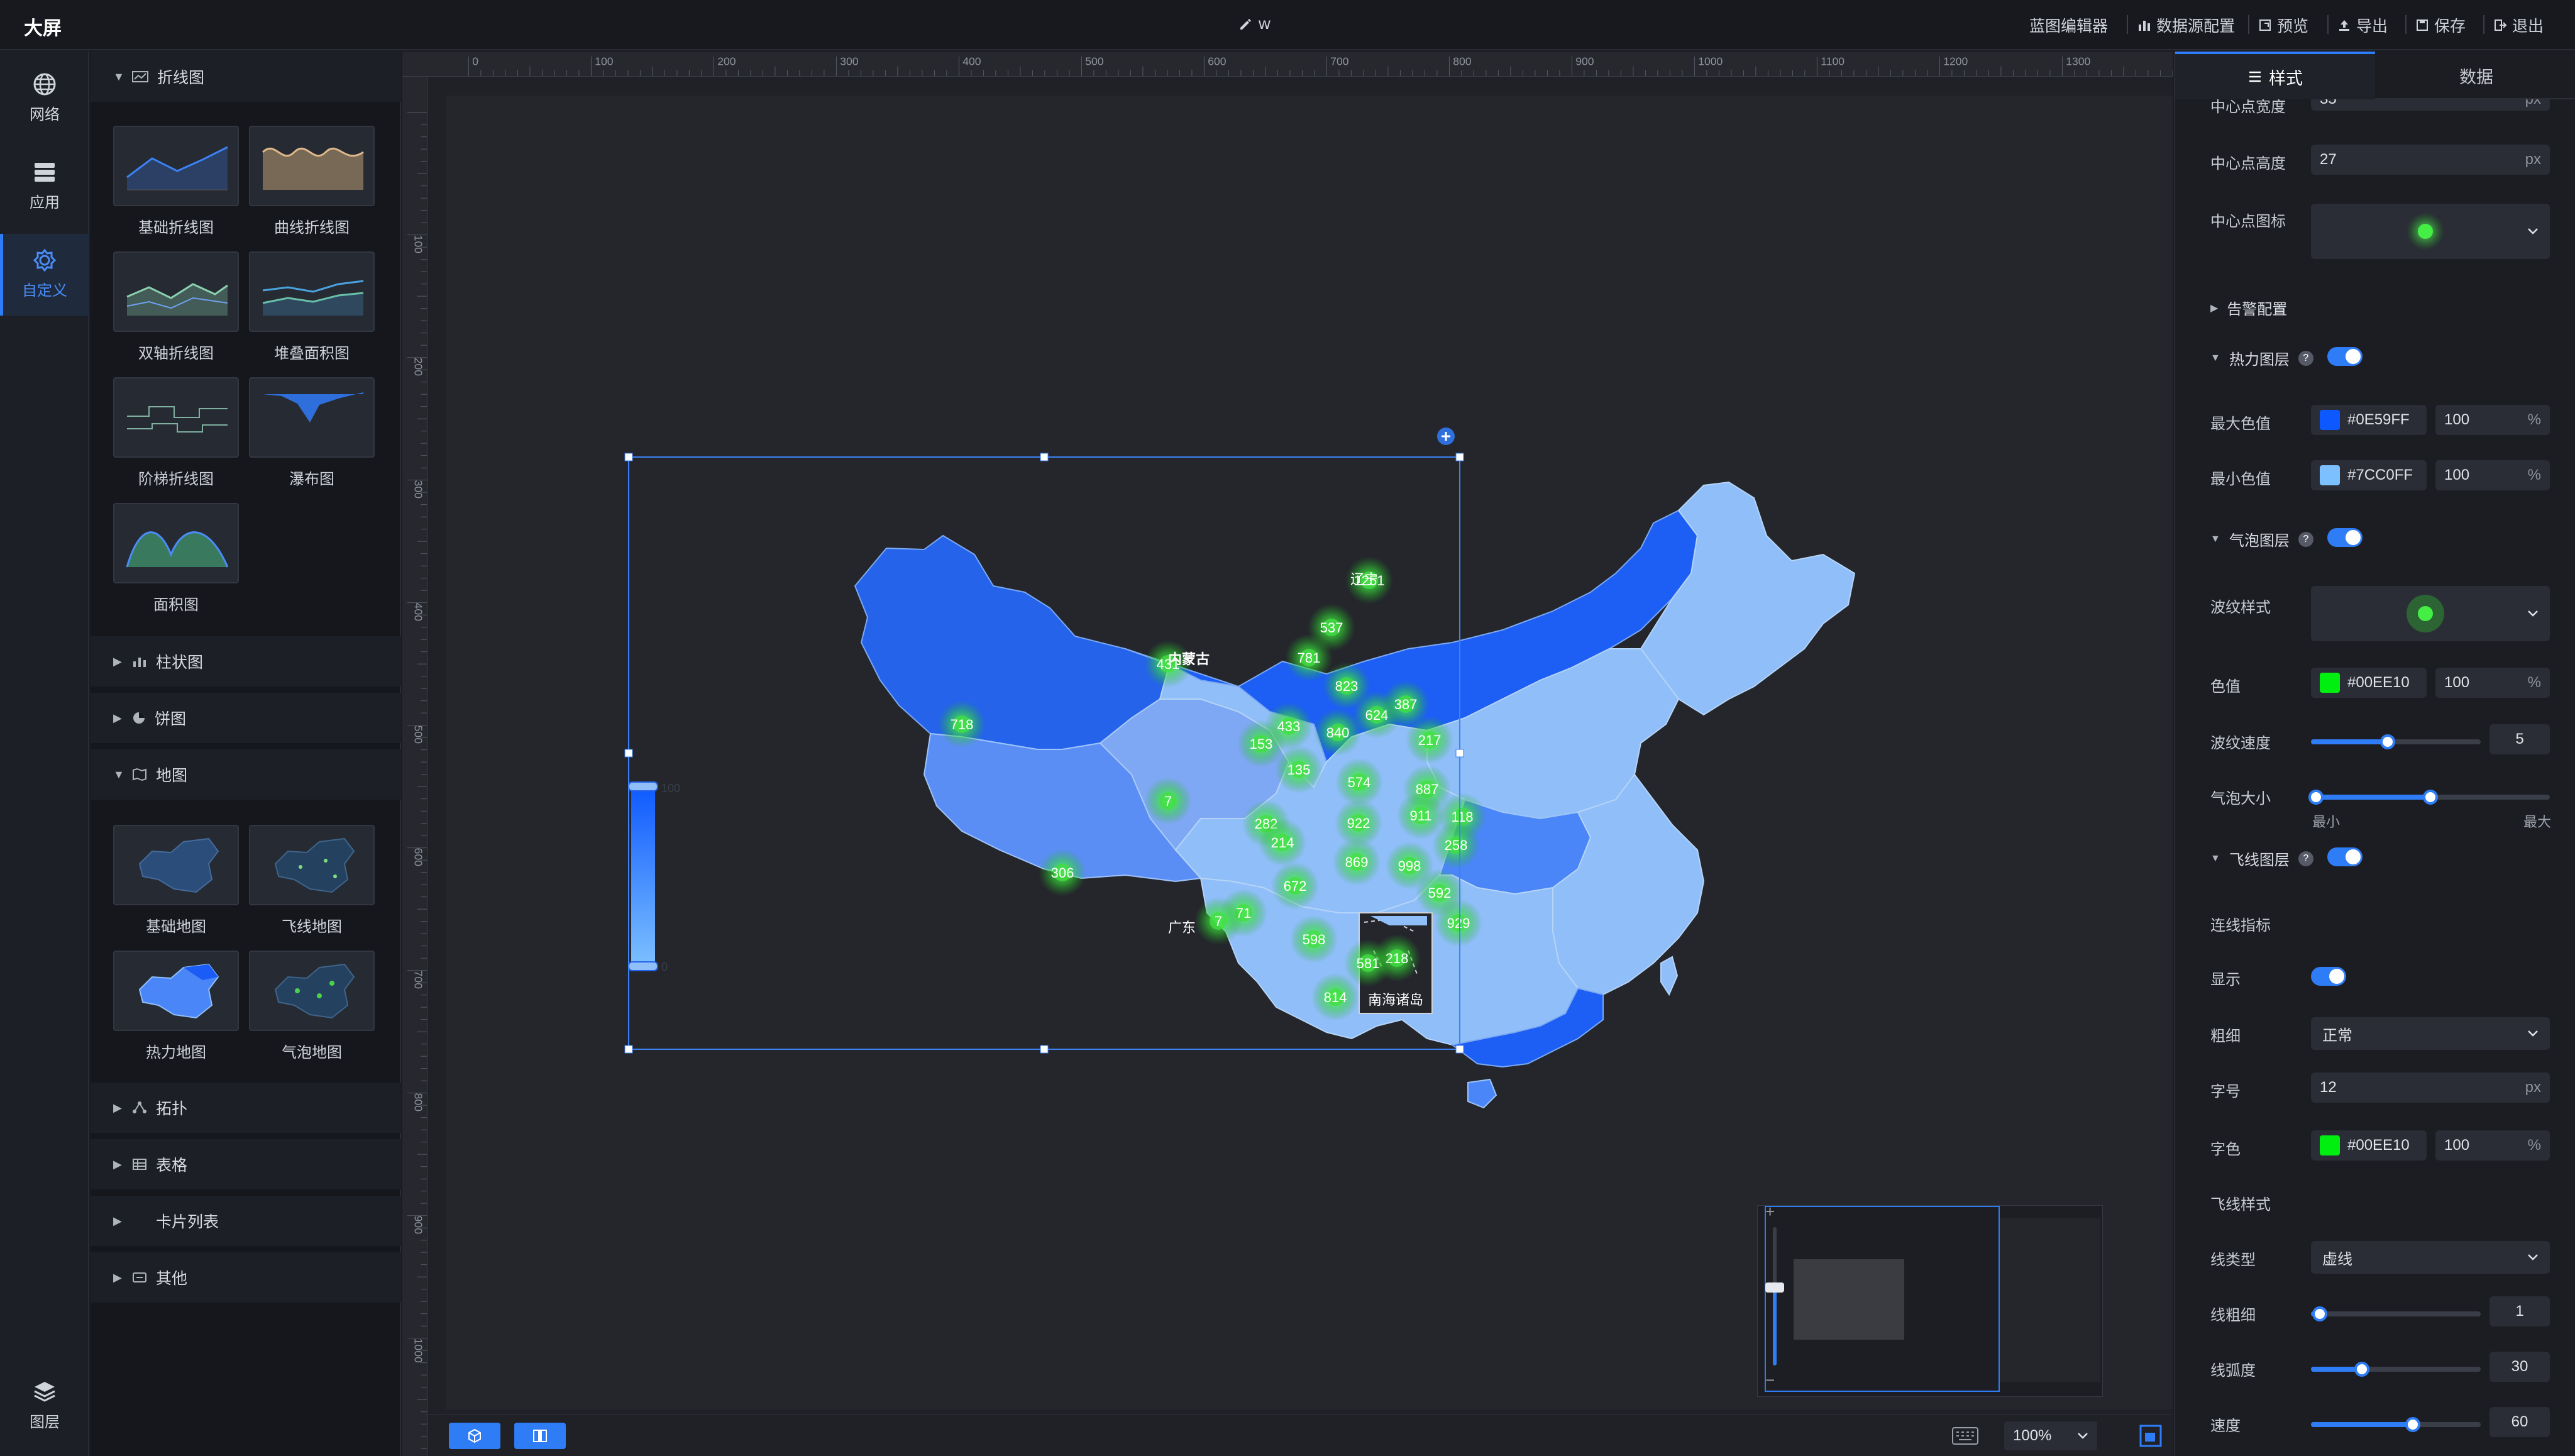 This screenshot has width=2575, height=1456. What do you see at coordinates (2369, 1145) in the screenshot?
I see `font-color-input: #00EE10` at bounding box center [2369, 1145].